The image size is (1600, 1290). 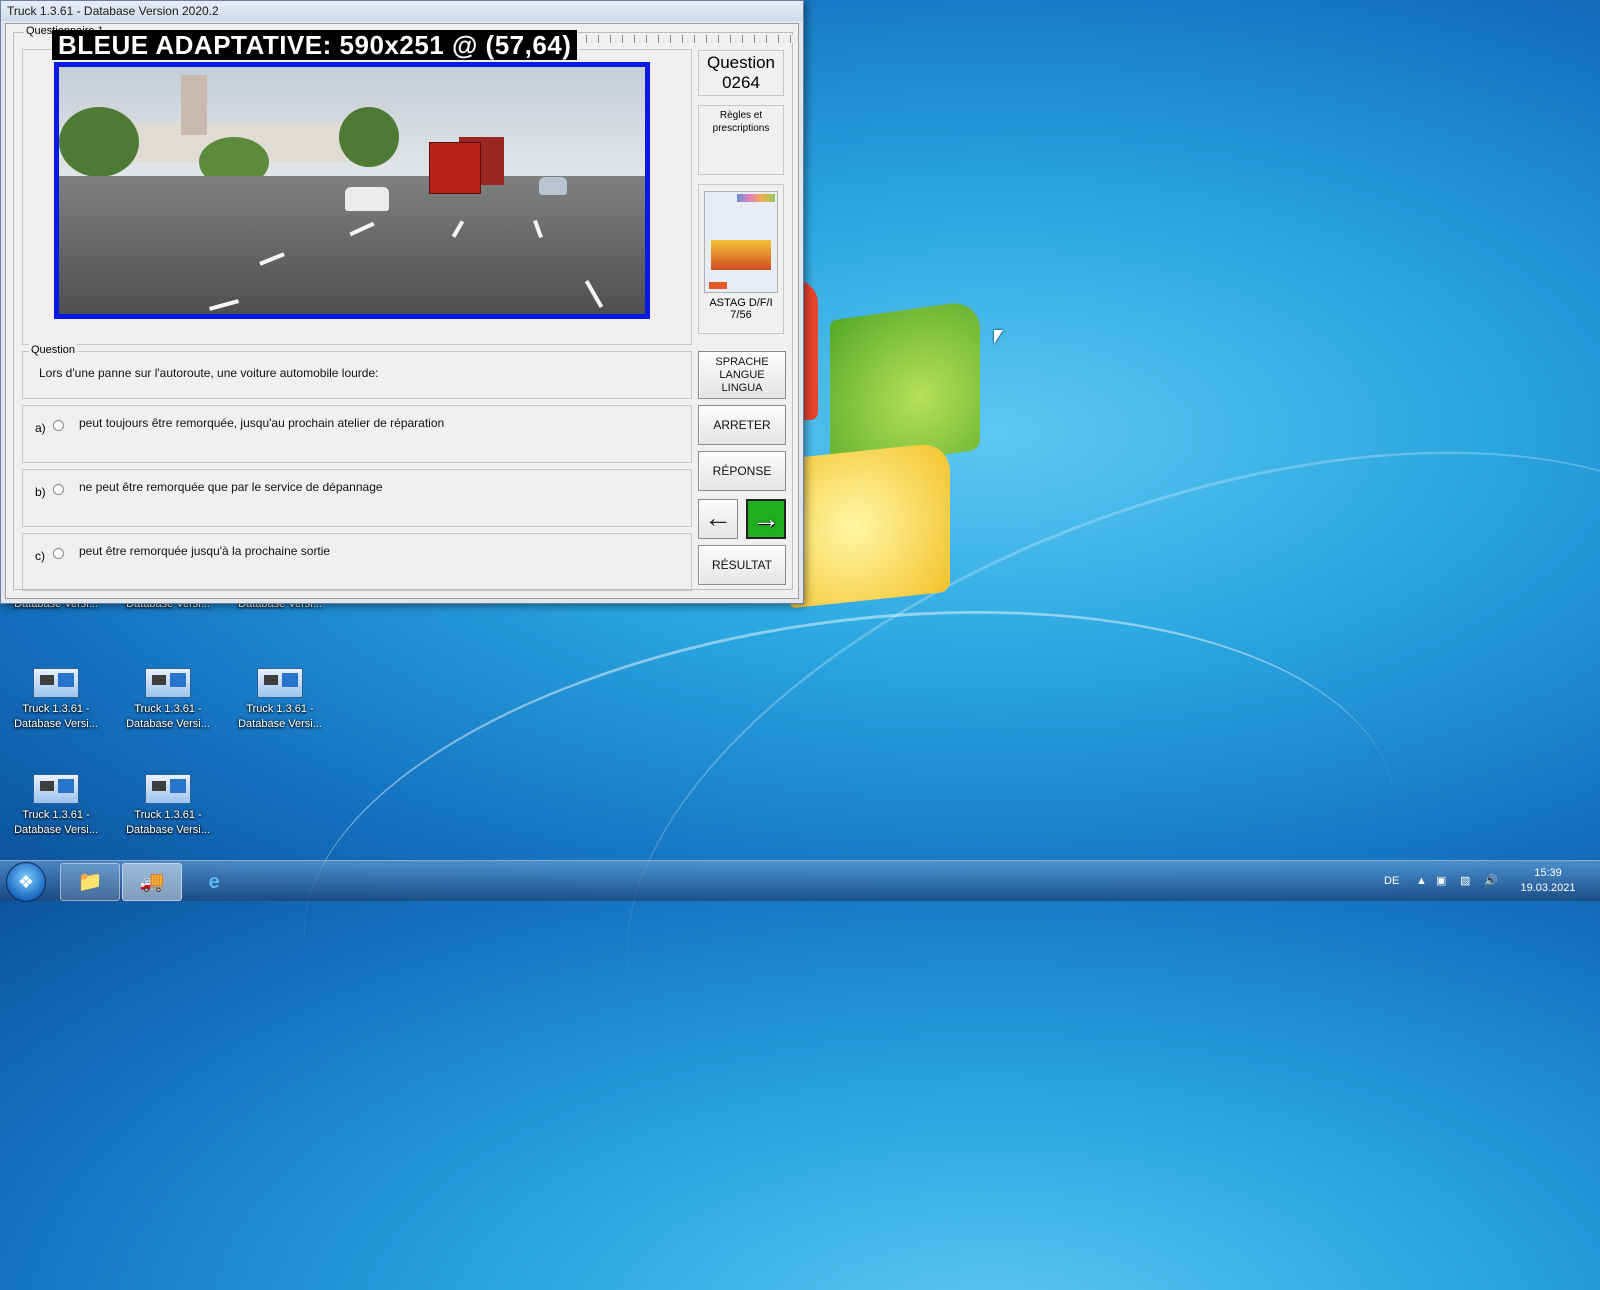 I want to click on question-photo, so click(x=352, y=190).